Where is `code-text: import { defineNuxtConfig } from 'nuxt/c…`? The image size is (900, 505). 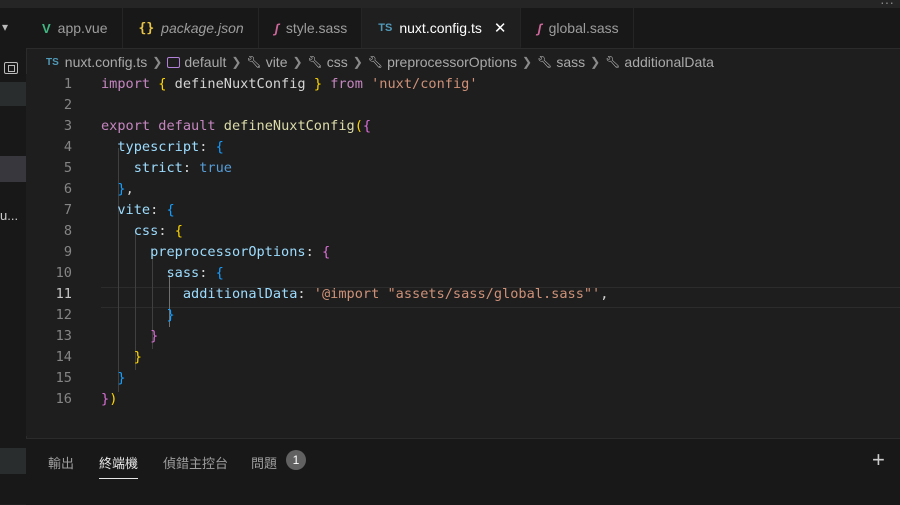
code-text: import { defineNuxtConfig } from 'nuxt/c… is located at coordinates (289, 84).